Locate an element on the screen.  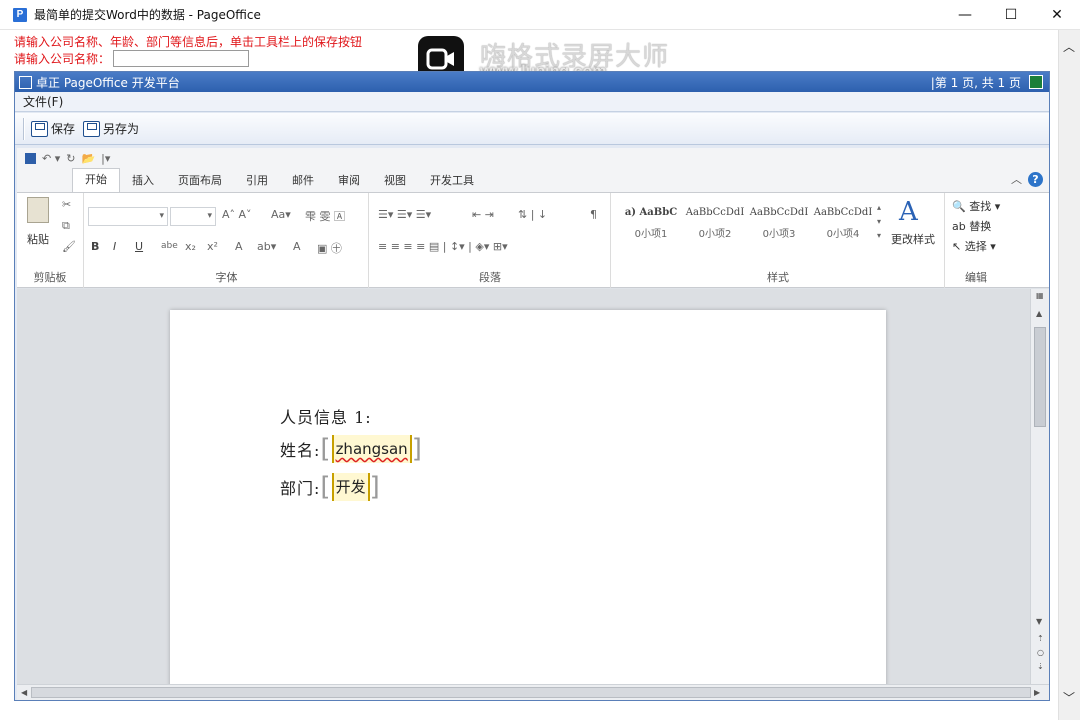
format-painter-icon: 🖌 is located at coordinates (69, 246).